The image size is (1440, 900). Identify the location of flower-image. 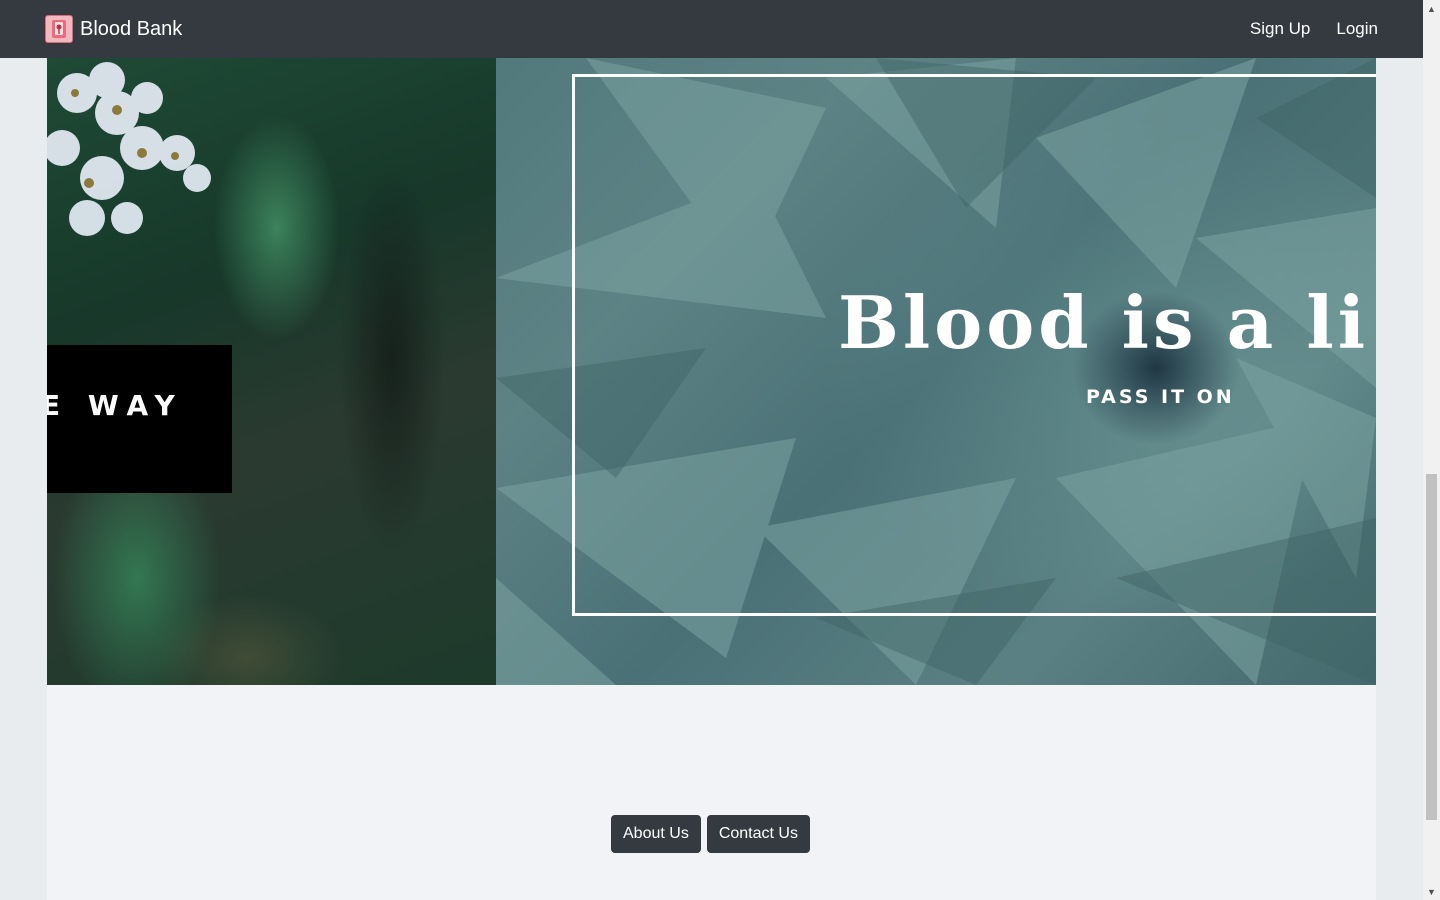
(129, 149).